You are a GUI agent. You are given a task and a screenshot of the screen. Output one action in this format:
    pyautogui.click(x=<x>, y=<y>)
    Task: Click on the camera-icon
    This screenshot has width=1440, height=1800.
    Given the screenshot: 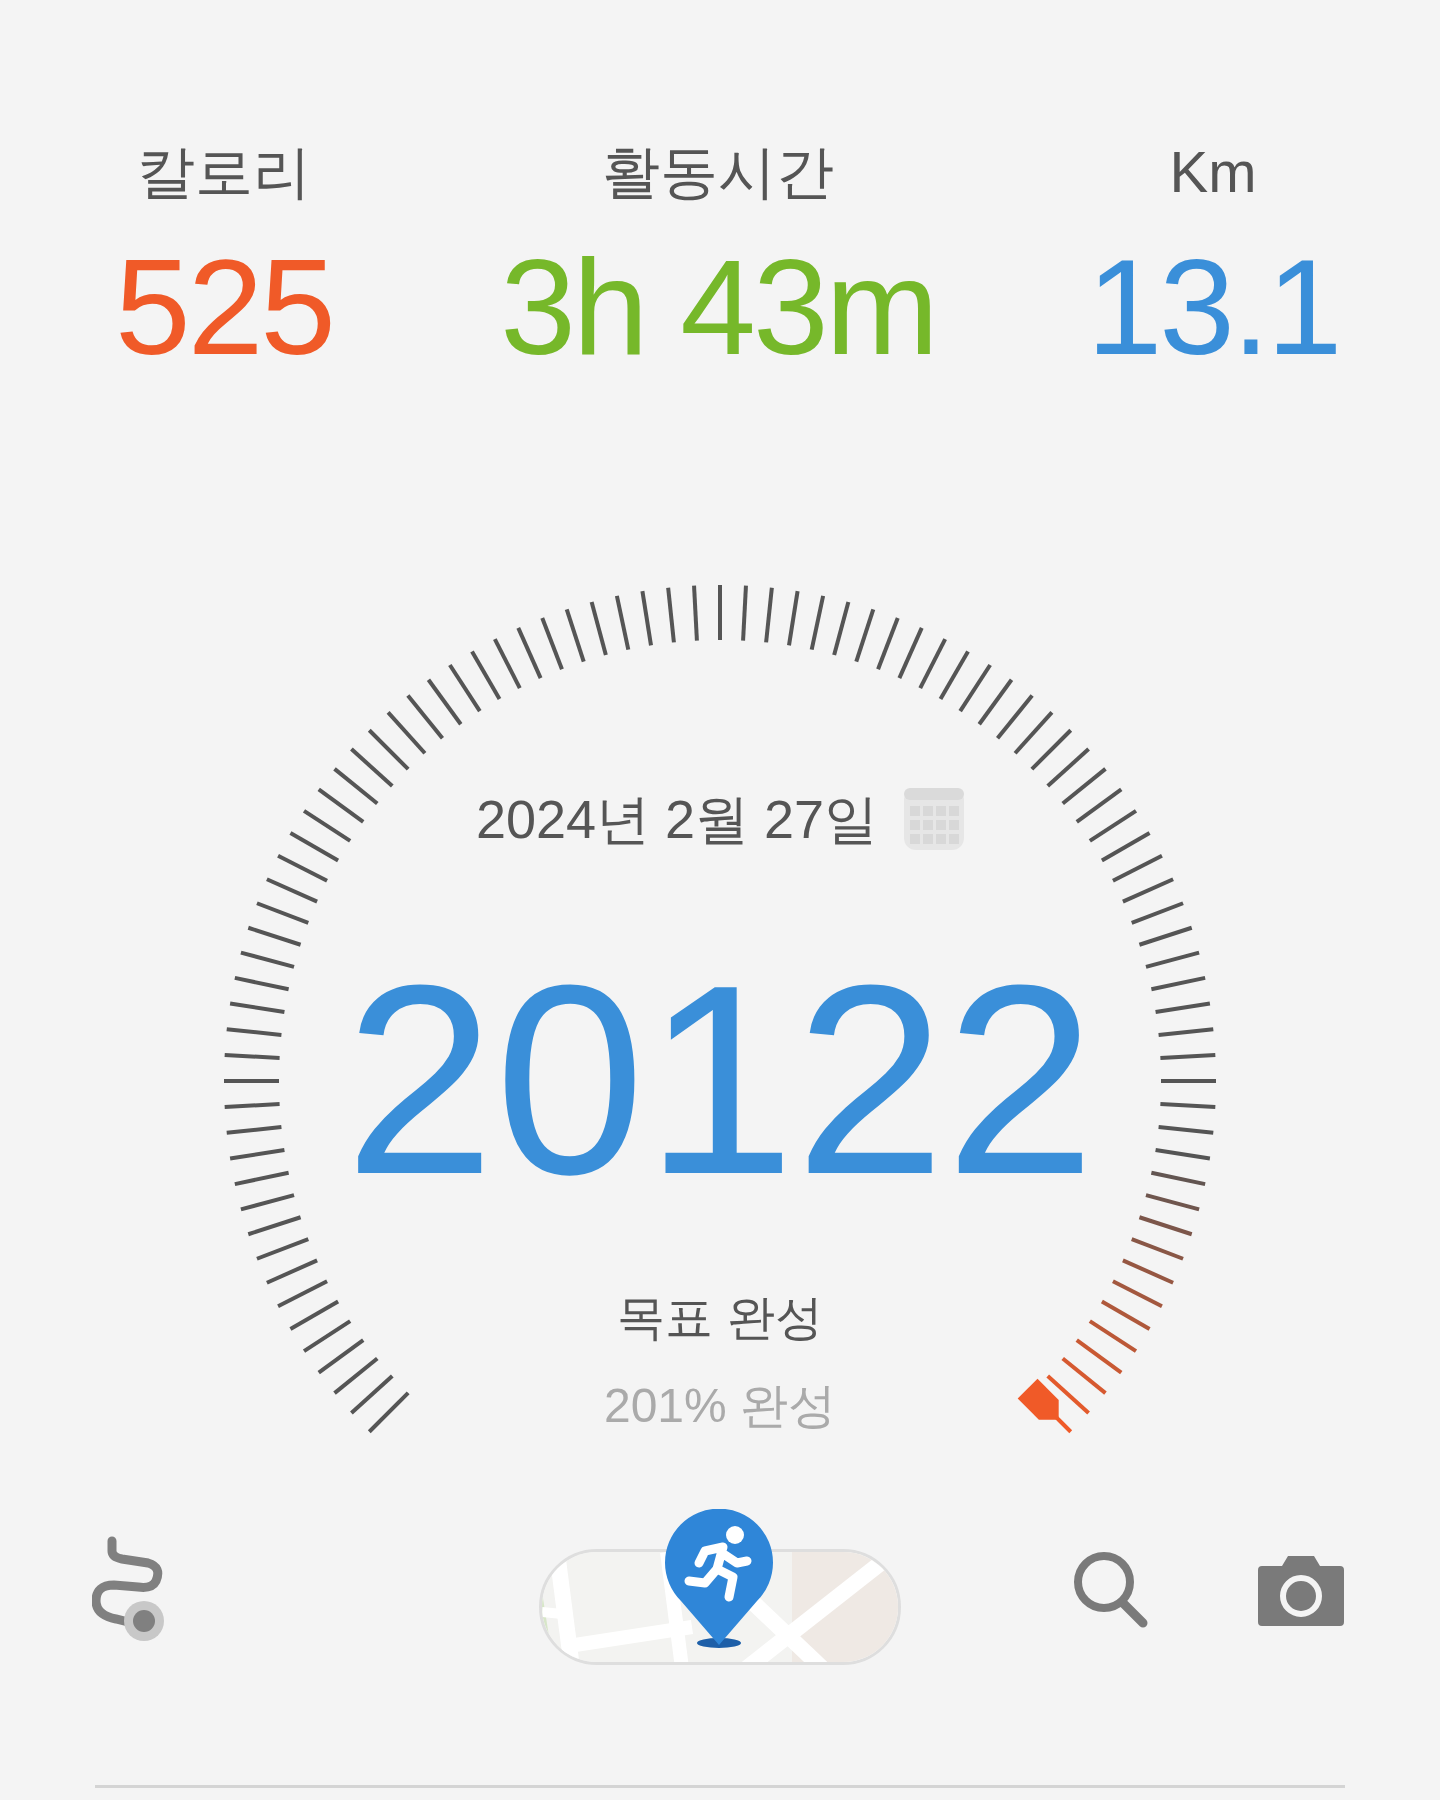 What is the action you would take?
    pyautogui.click(x=1301, y=1590)
    